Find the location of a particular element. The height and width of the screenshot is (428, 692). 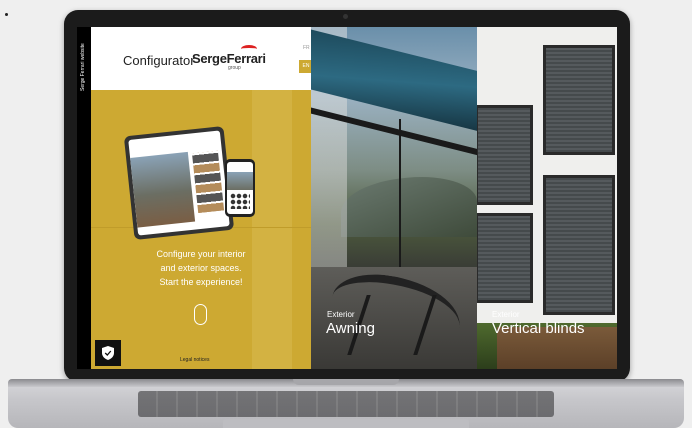

phone-panorama is located at coordinates (240, 181).